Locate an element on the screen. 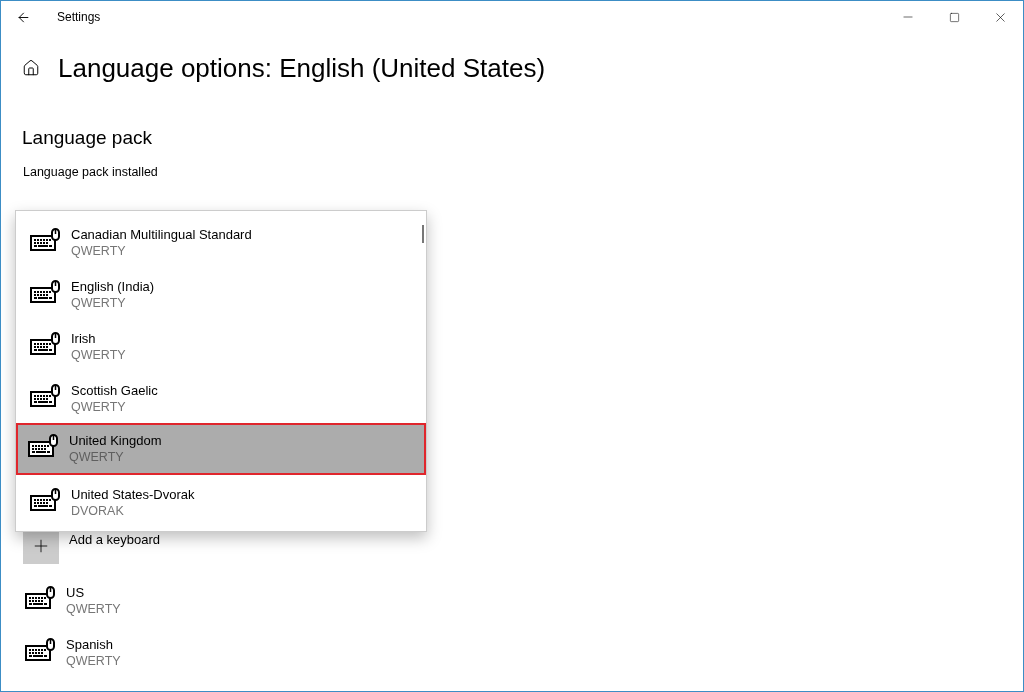 The width and height of the screenshot is (1024, 692). maximize-icon is located at coordinates (954, 17).